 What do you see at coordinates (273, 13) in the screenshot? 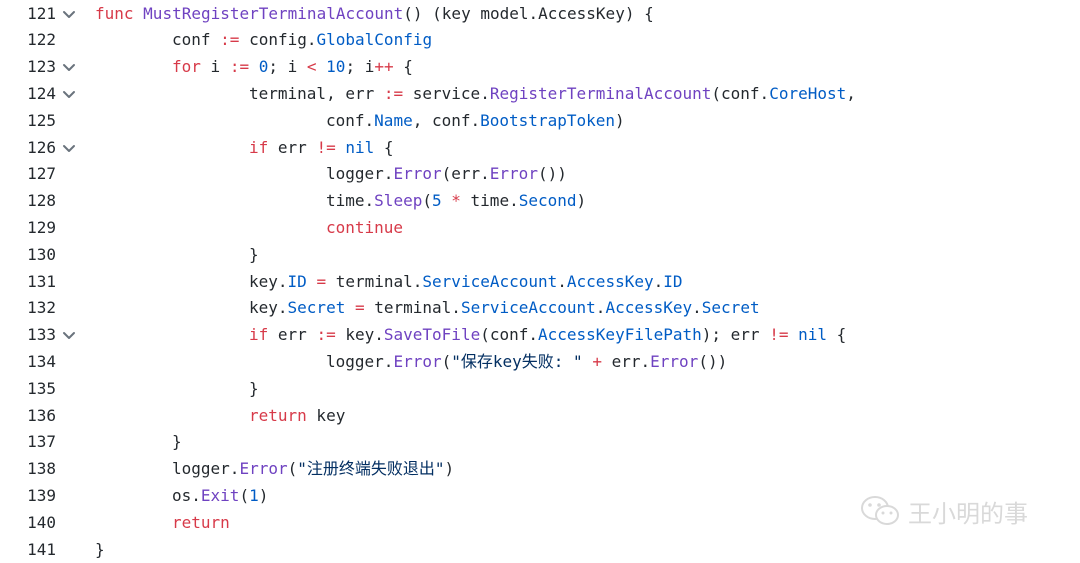
I see `code-token: MustRegisterTerminalAccount` at bounding box center [273, 13].